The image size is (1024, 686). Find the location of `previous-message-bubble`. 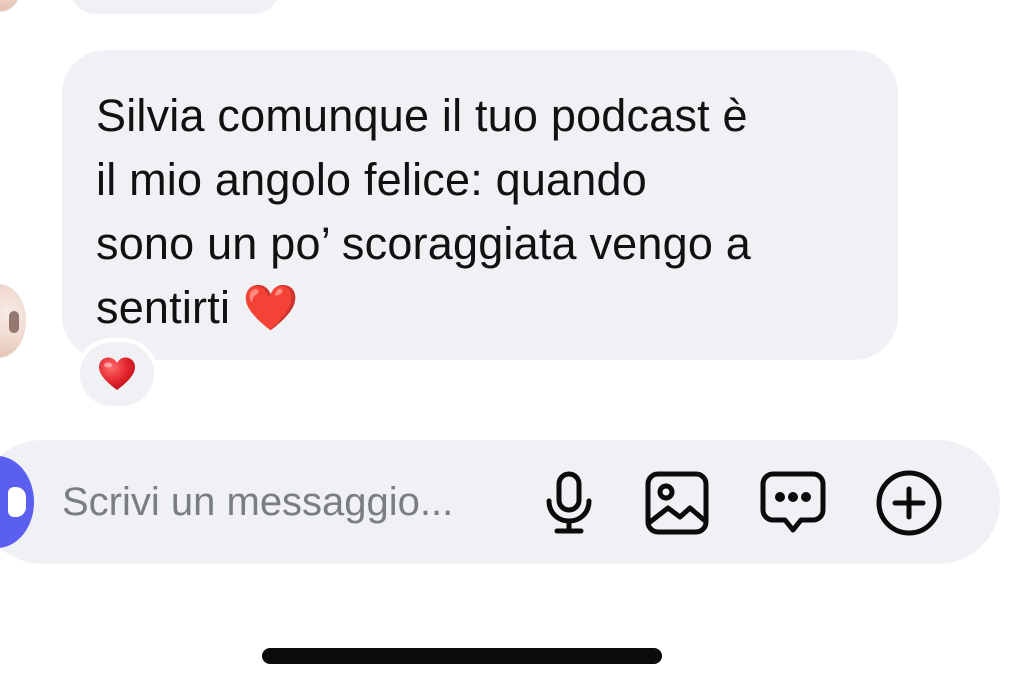

previous-message-bubble is located at coordinates (175, 7).